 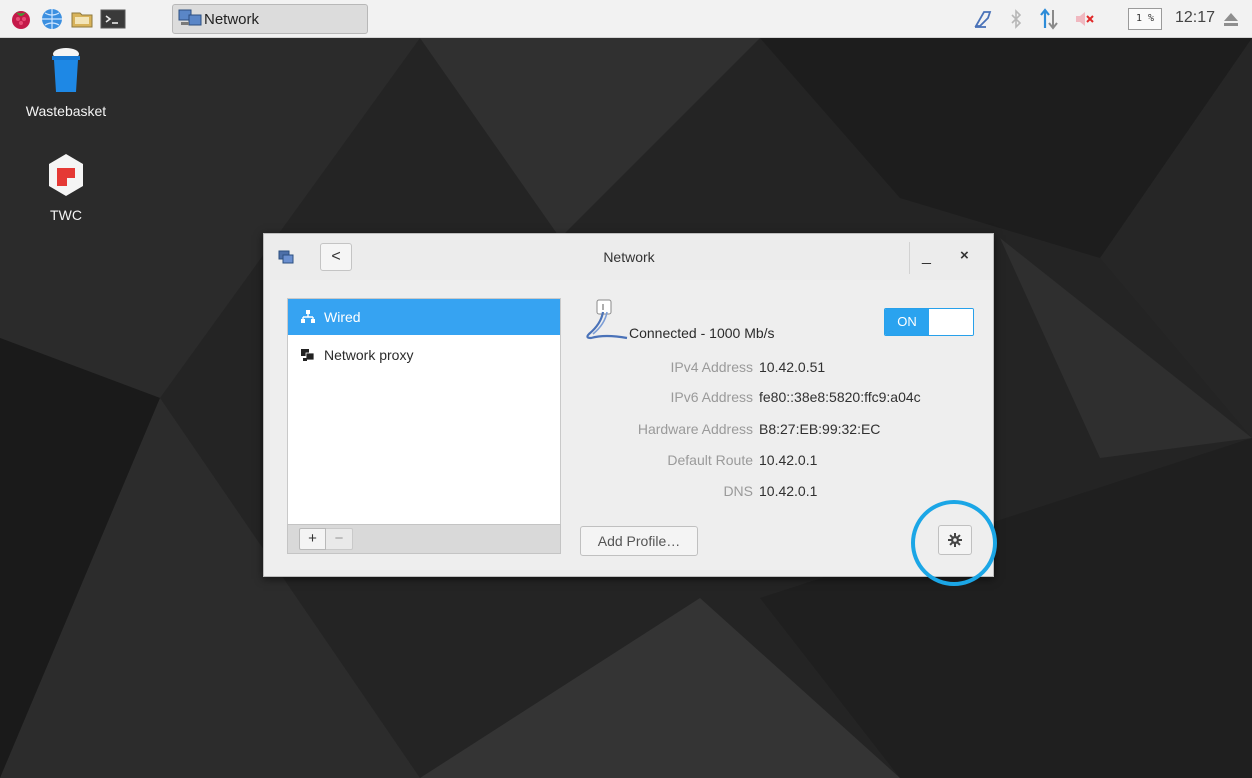 What do you see at coordinates (1049, 19) in the screenshot?
I see `network-traffic-icon` at bounding box center [1049, 19].